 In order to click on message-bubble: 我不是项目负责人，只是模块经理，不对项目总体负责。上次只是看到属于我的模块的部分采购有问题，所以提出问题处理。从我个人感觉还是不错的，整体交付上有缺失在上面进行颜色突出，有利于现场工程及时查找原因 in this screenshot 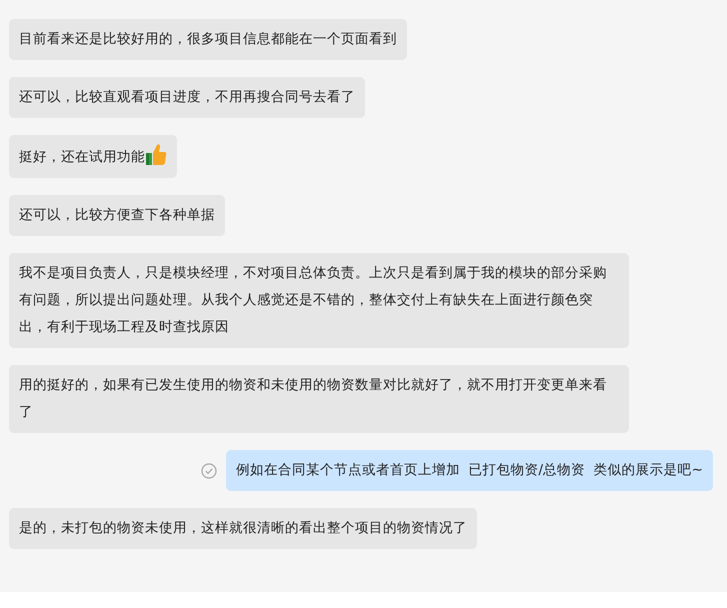, I will do `click(319, 300)`.